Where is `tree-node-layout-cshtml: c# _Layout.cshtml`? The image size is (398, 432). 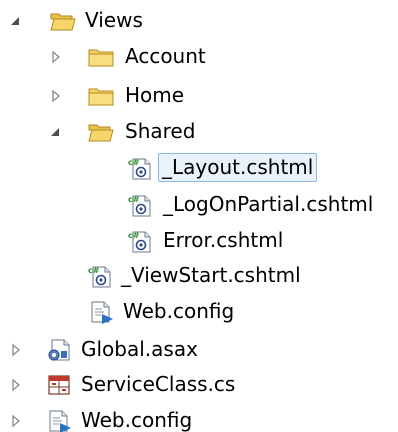 tree-node-layout-cshtml: c# _Layout.cshtml is located at coordinates (199, 168).